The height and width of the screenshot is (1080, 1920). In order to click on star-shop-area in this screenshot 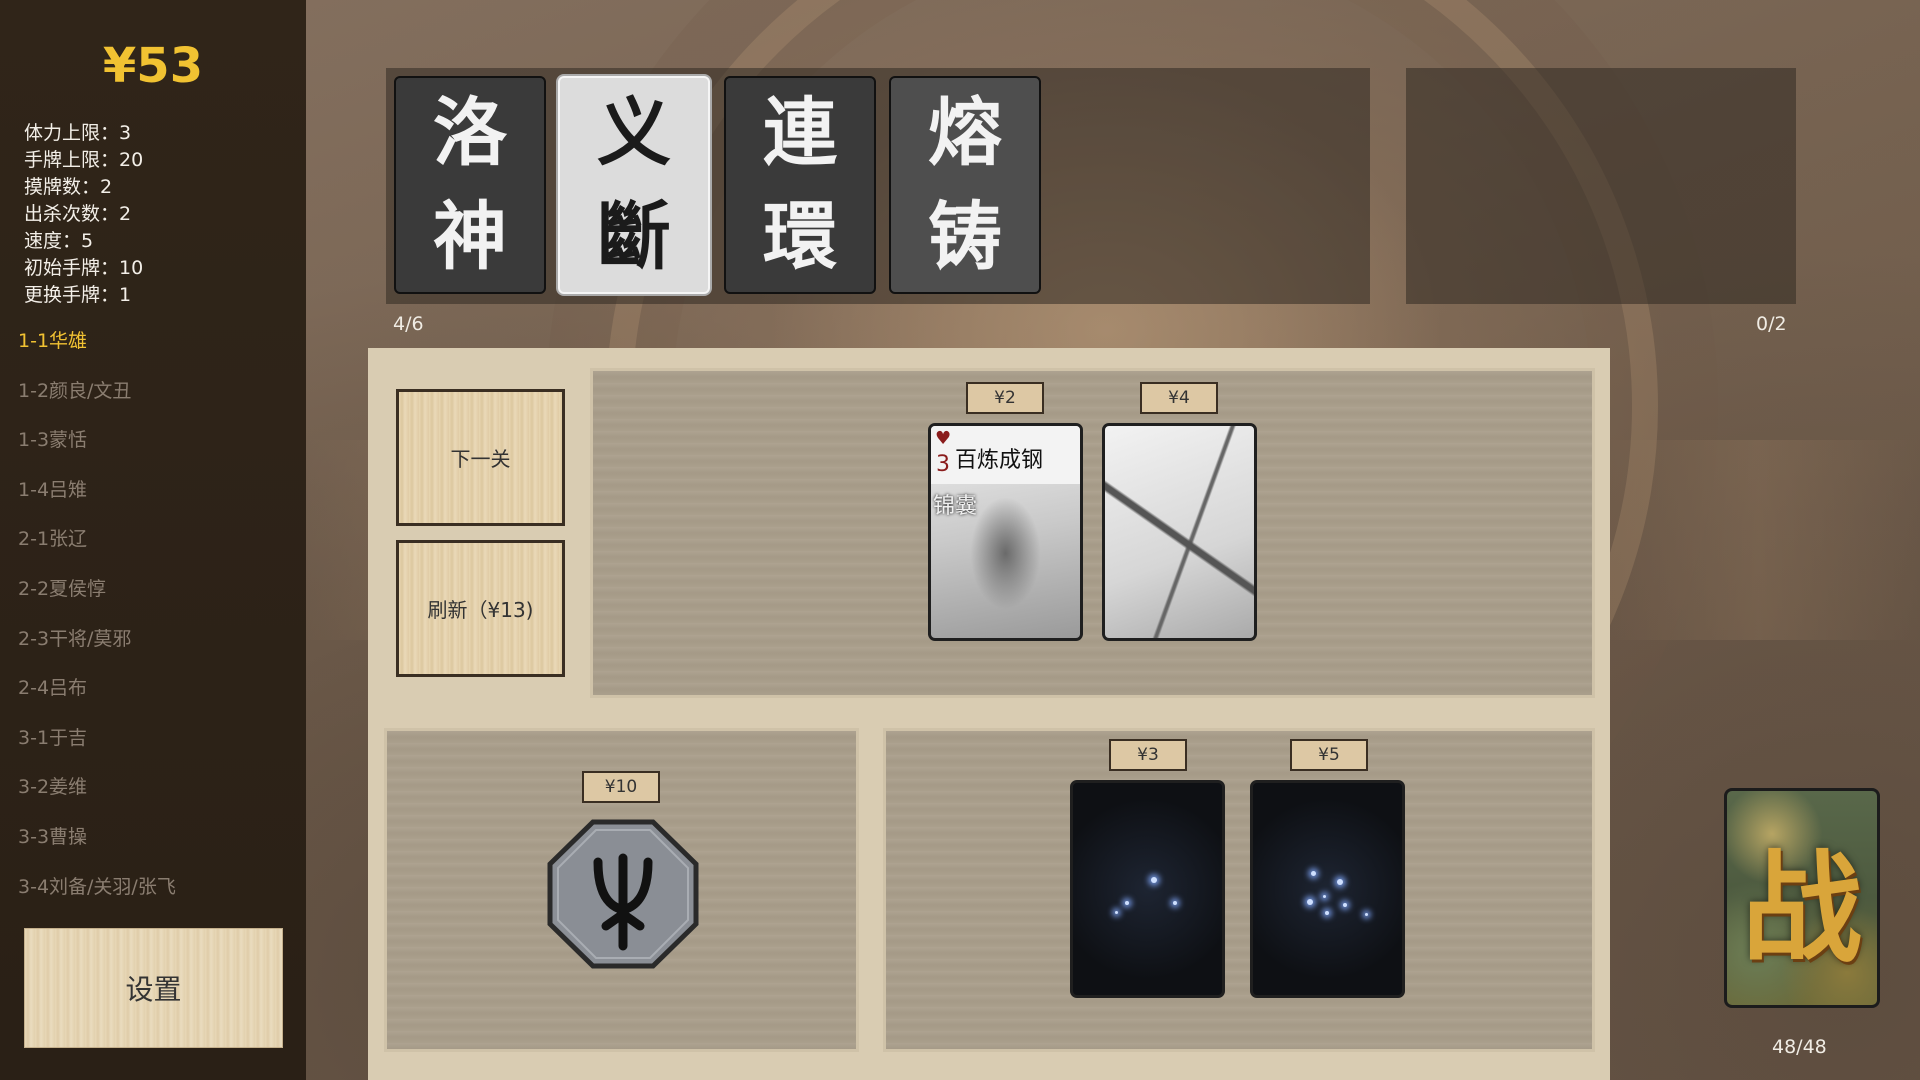, I will do `click(1239, 890)`.